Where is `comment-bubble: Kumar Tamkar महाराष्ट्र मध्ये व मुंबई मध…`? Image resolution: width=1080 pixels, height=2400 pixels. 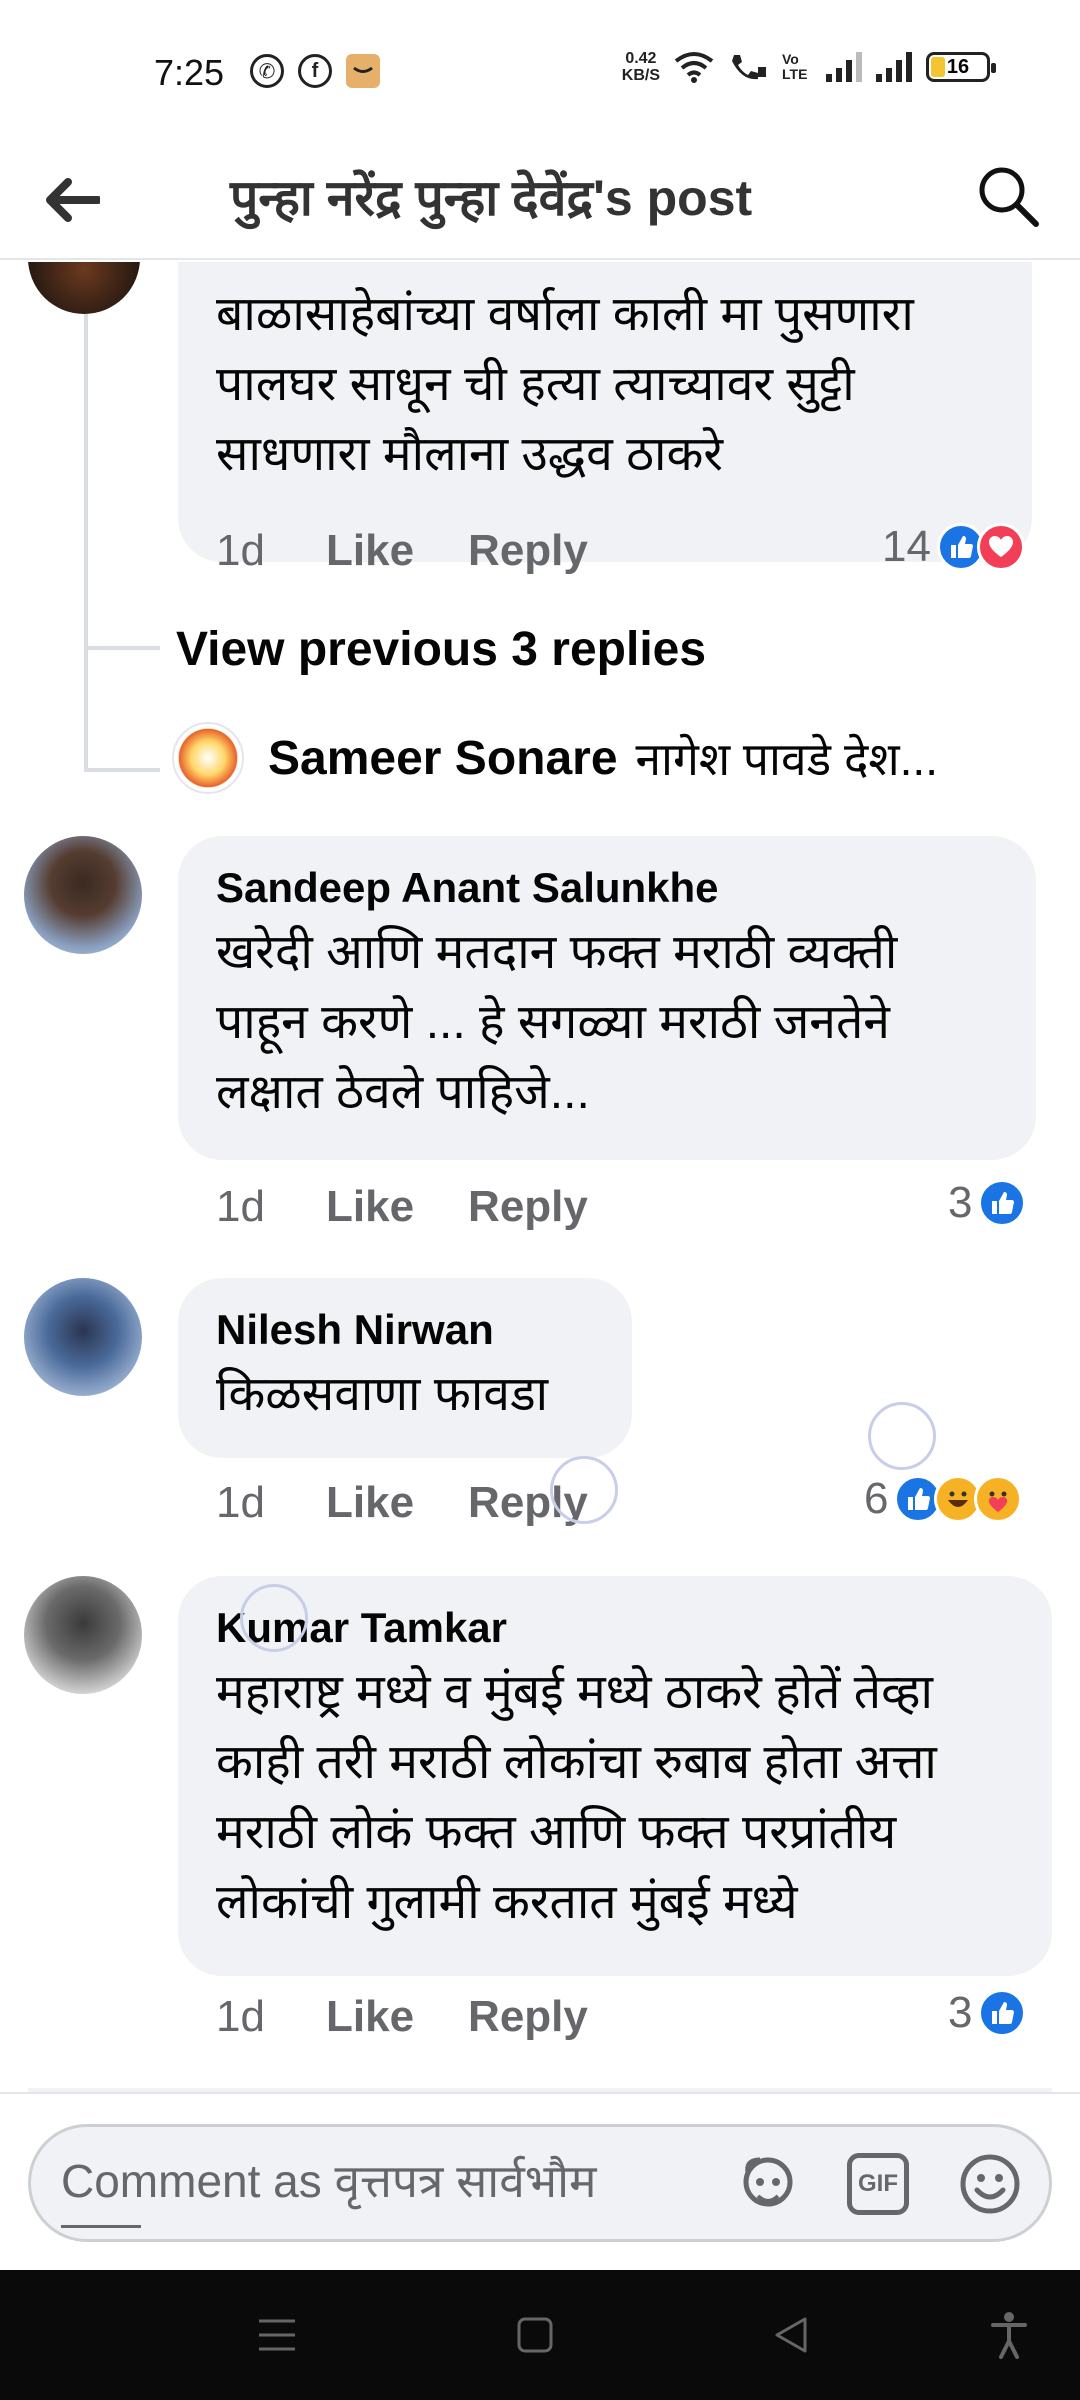
comment-bubble: Kumar Tamkar महाराष्ट्र मध्ये व मुंबई मध… is located at coordinates (615, 1776).